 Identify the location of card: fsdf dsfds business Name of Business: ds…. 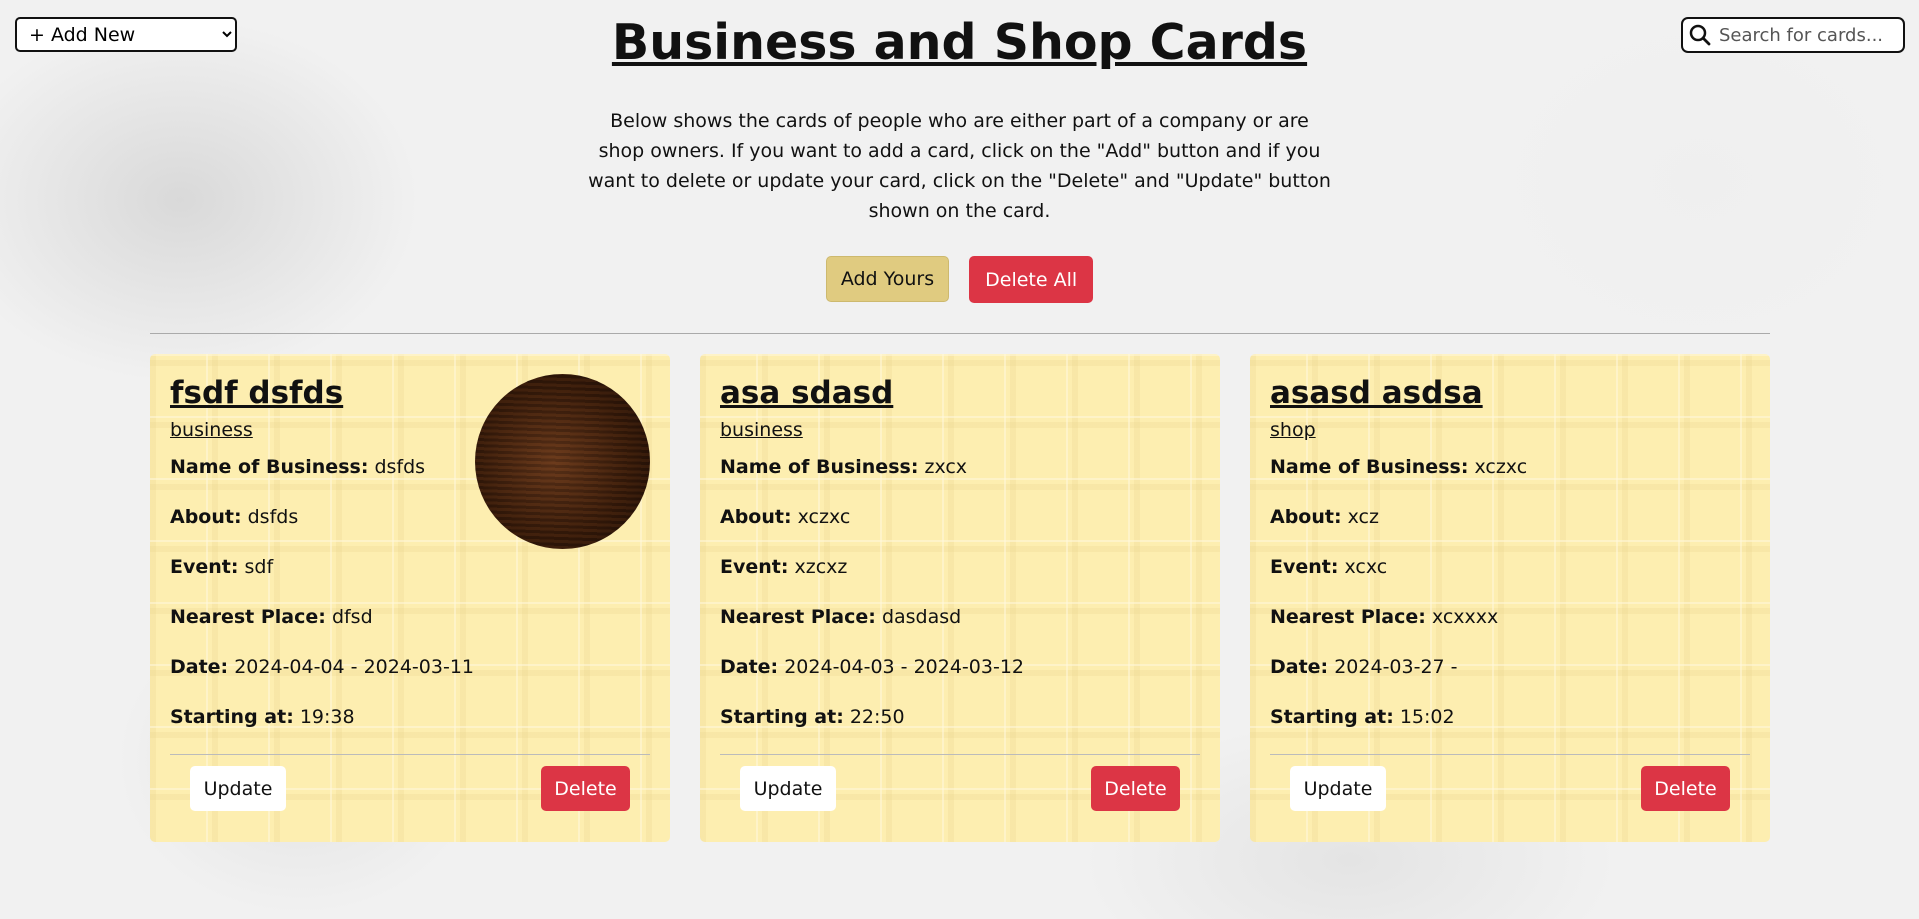
(410, 598).